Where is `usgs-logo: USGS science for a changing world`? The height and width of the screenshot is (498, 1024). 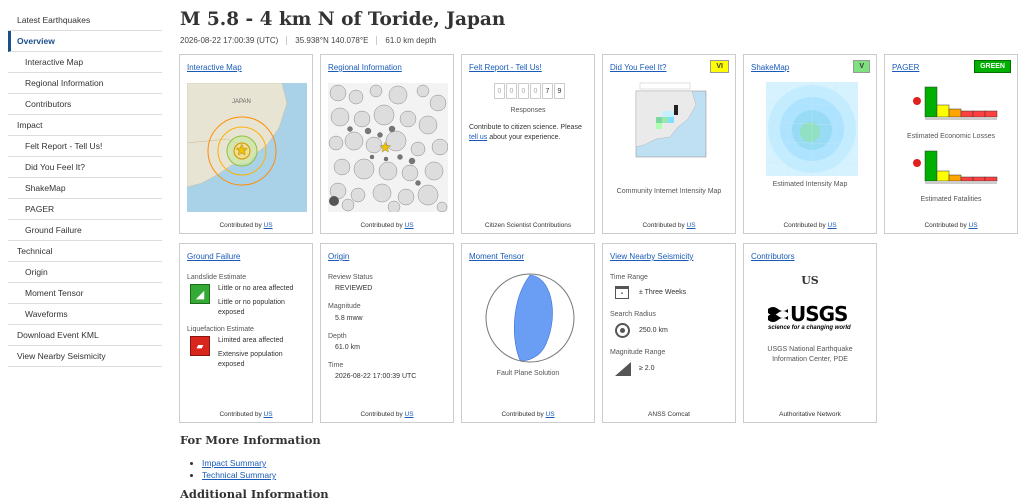
usgs-logo: USGS science for a changing world is located at coordinates (813, 318).